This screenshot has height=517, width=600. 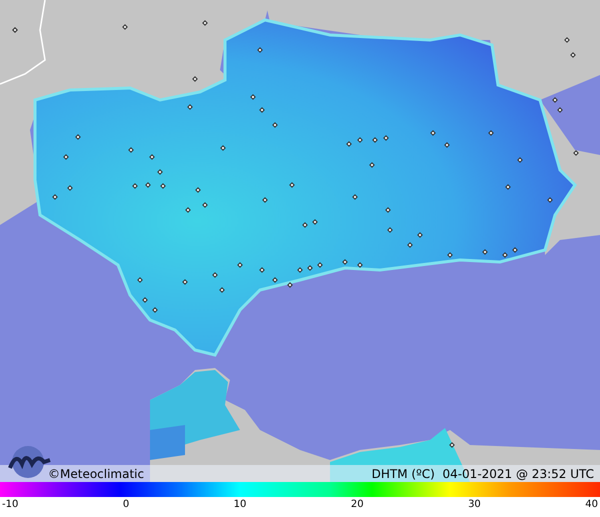 I want to click on scale-tick-label: 20, so click(x=357, y=505).